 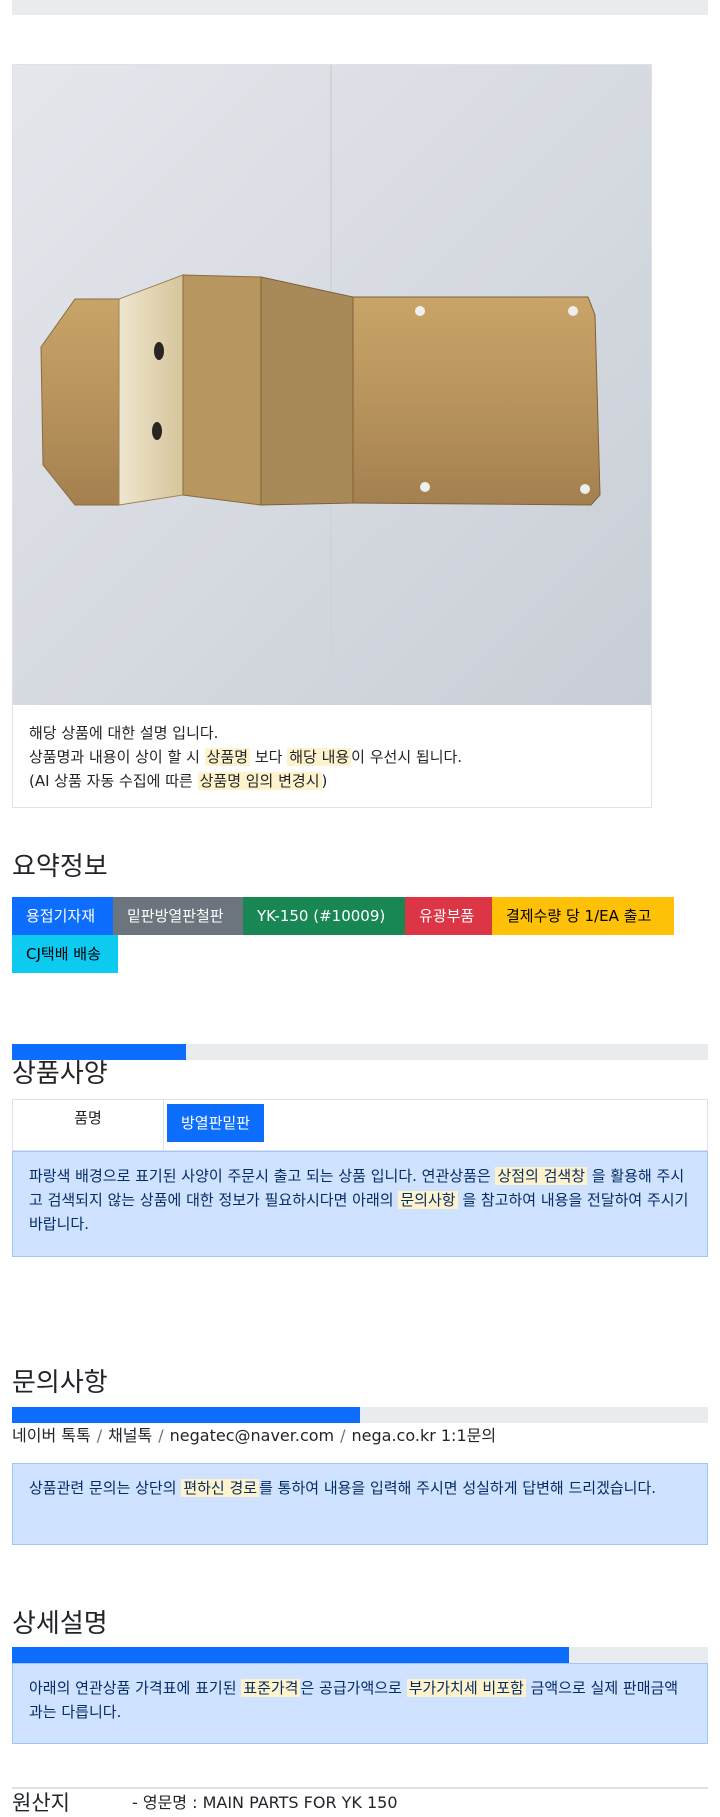 What do you see at coordinates (360, 1788) in the screenshot?
I see `origin-divider` at bounding box center [360, 1788].